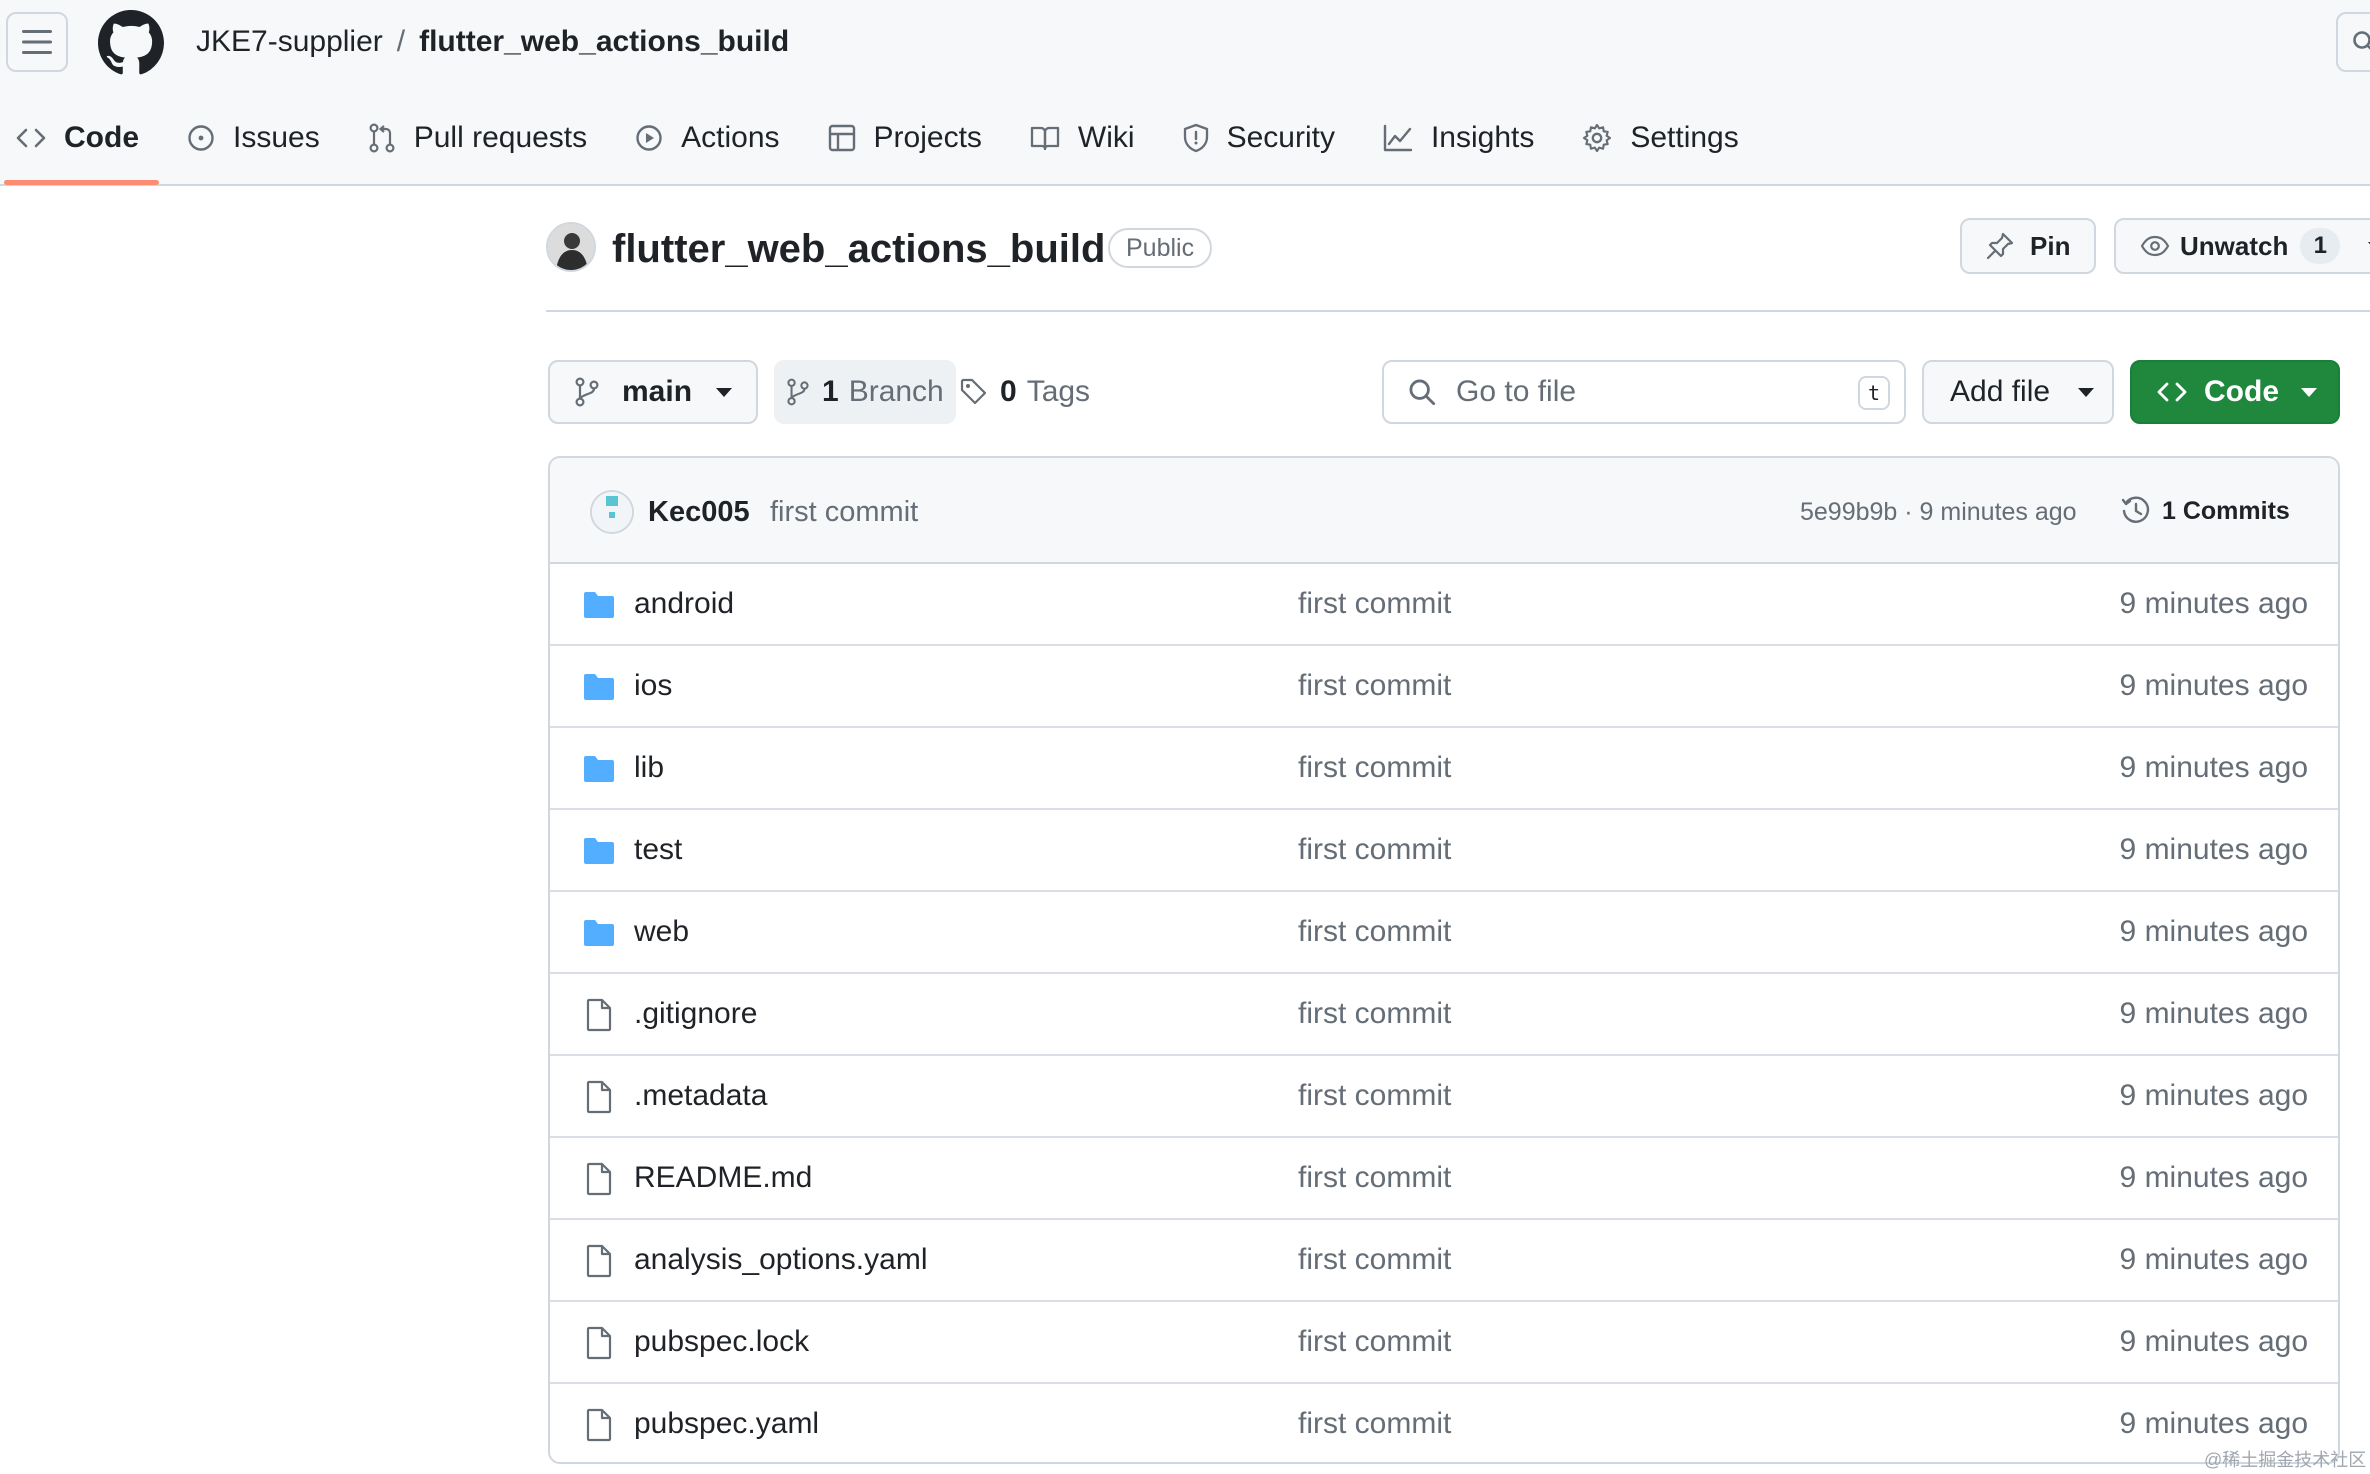  What do you see at coordinates (201, 138) in the screenshot?
I see `issue-icon` at bounding box center [201, 138].